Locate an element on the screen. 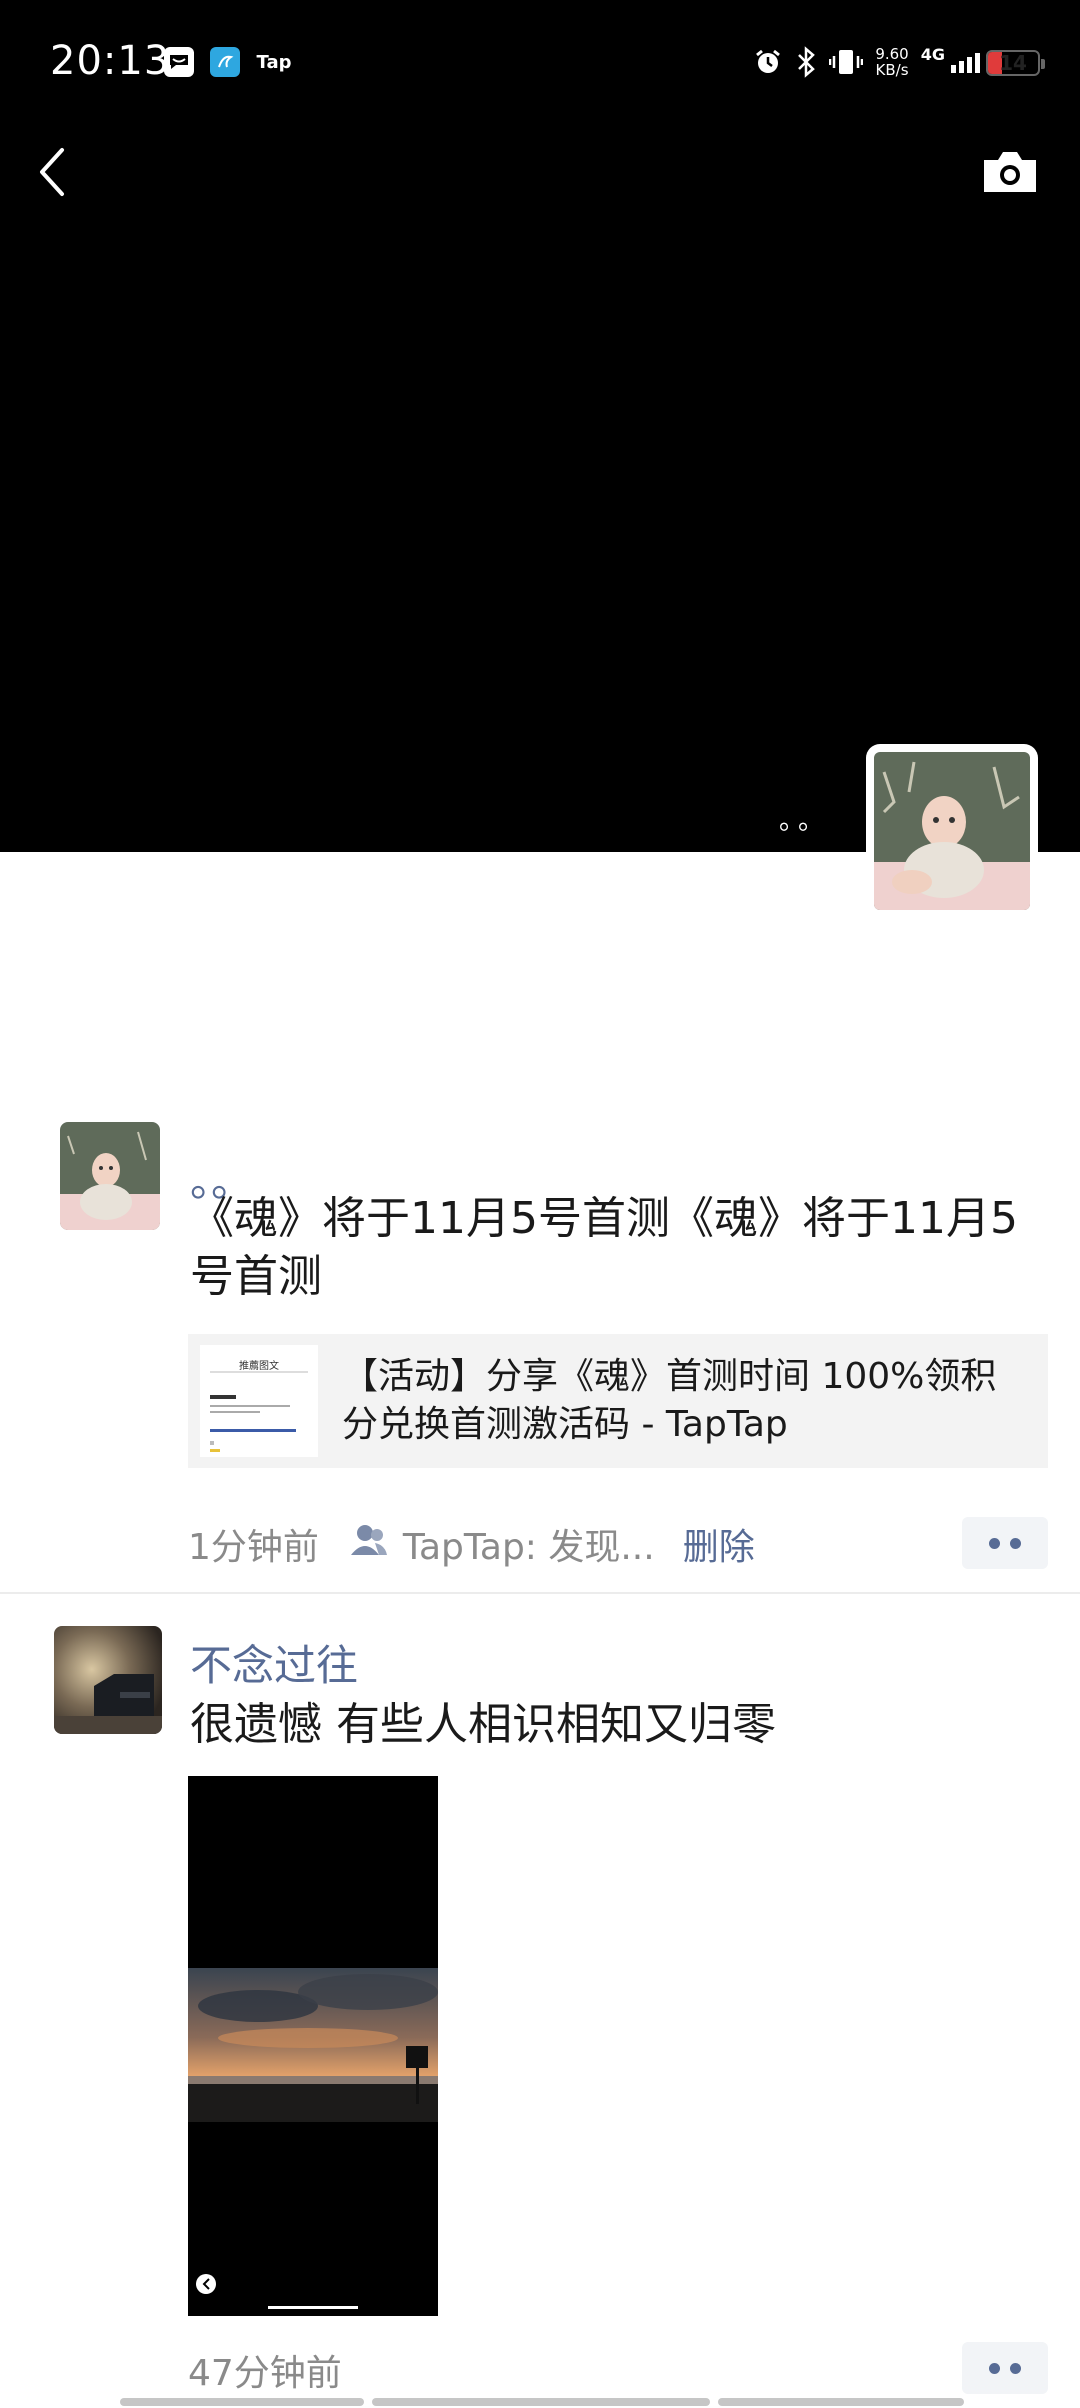 Image resolution: width=1080 pixels, height=2408 pixels. back-button is located at coordinates (54, 172).